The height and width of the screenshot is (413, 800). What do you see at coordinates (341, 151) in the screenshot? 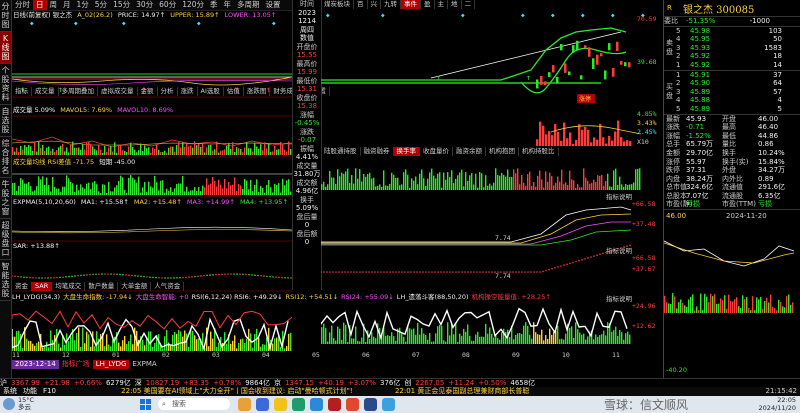
I see `mid-data-tab-0: 陆股通持股` at bounding box center [341, 151].